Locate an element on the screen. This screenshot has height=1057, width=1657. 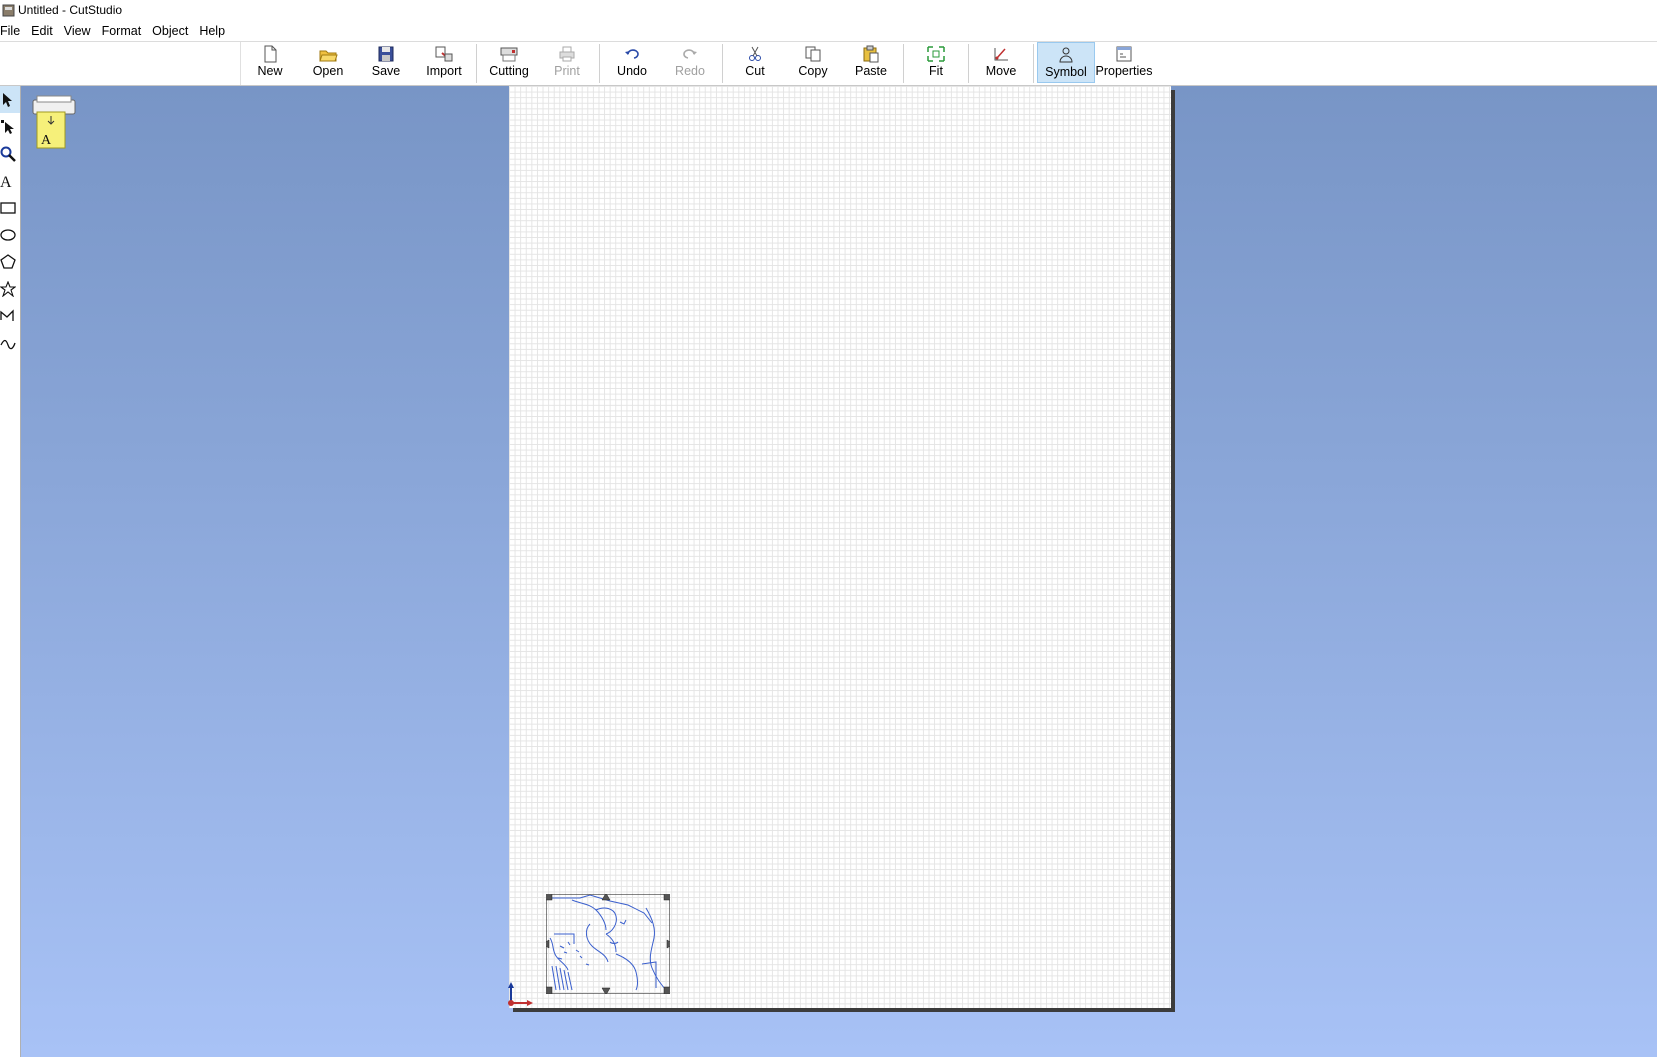
symbol-button: Symbol is located at coordinates (1066, 62).